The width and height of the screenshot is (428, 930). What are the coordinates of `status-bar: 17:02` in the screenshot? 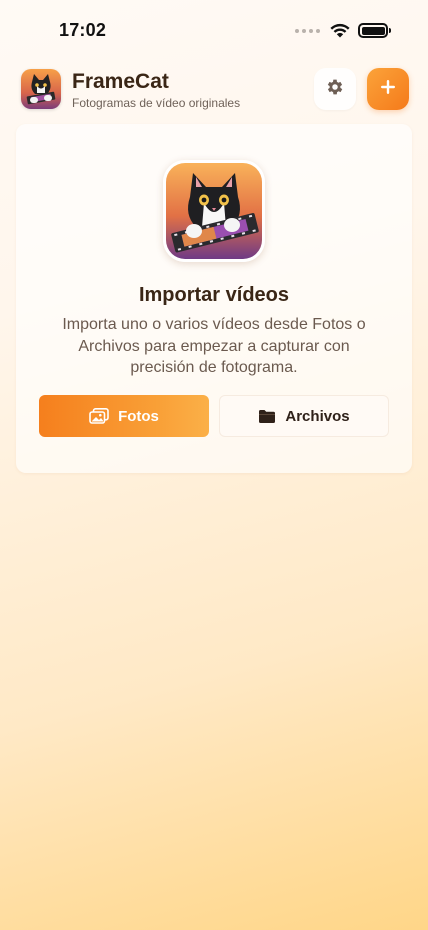 It's located at (214, 31).